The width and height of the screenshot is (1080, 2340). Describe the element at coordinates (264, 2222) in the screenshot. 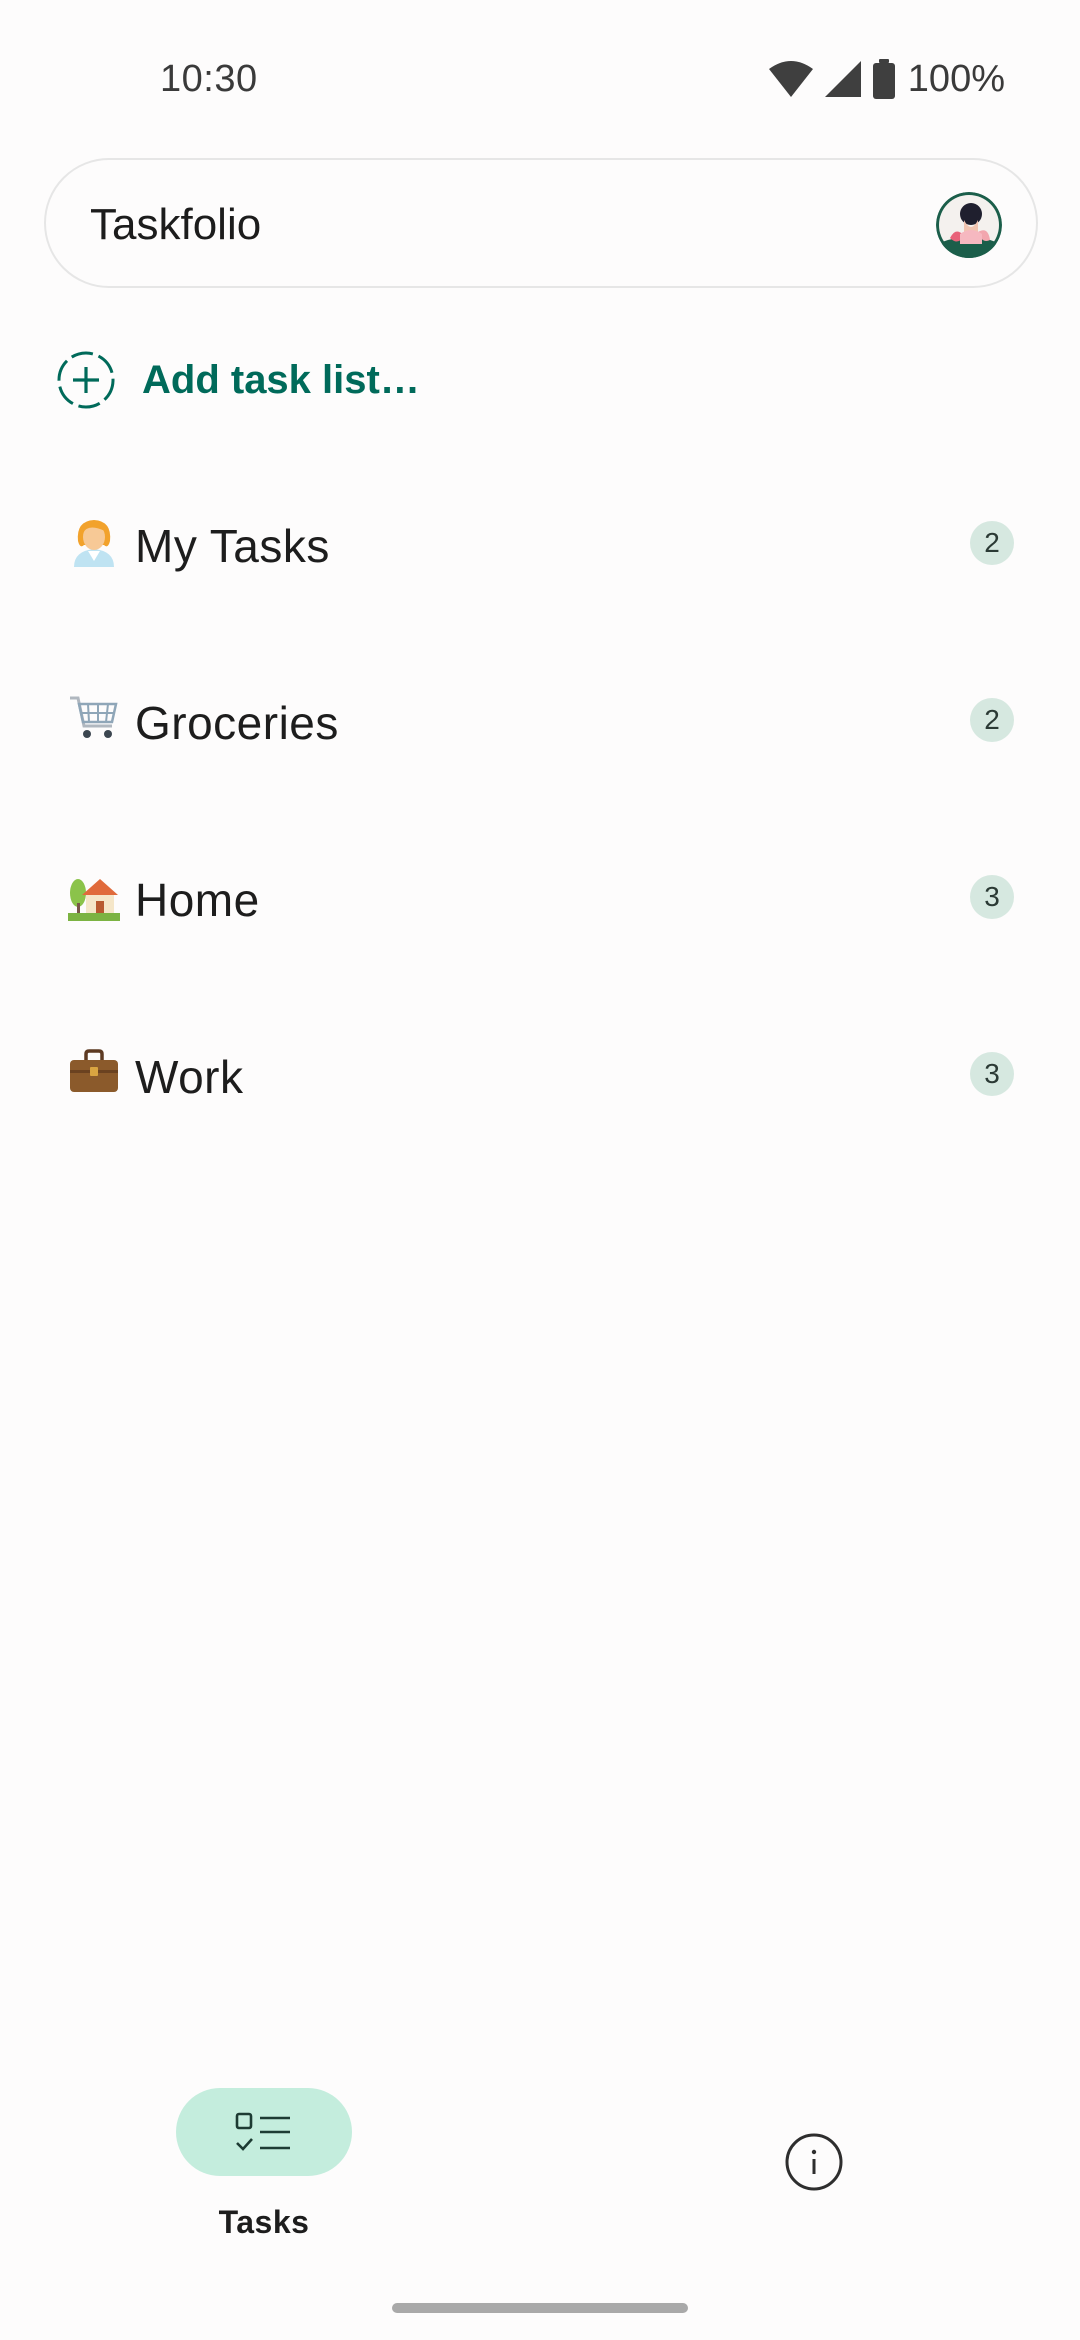

I see `nav-tab-tasks-label: Tasks` at that location.